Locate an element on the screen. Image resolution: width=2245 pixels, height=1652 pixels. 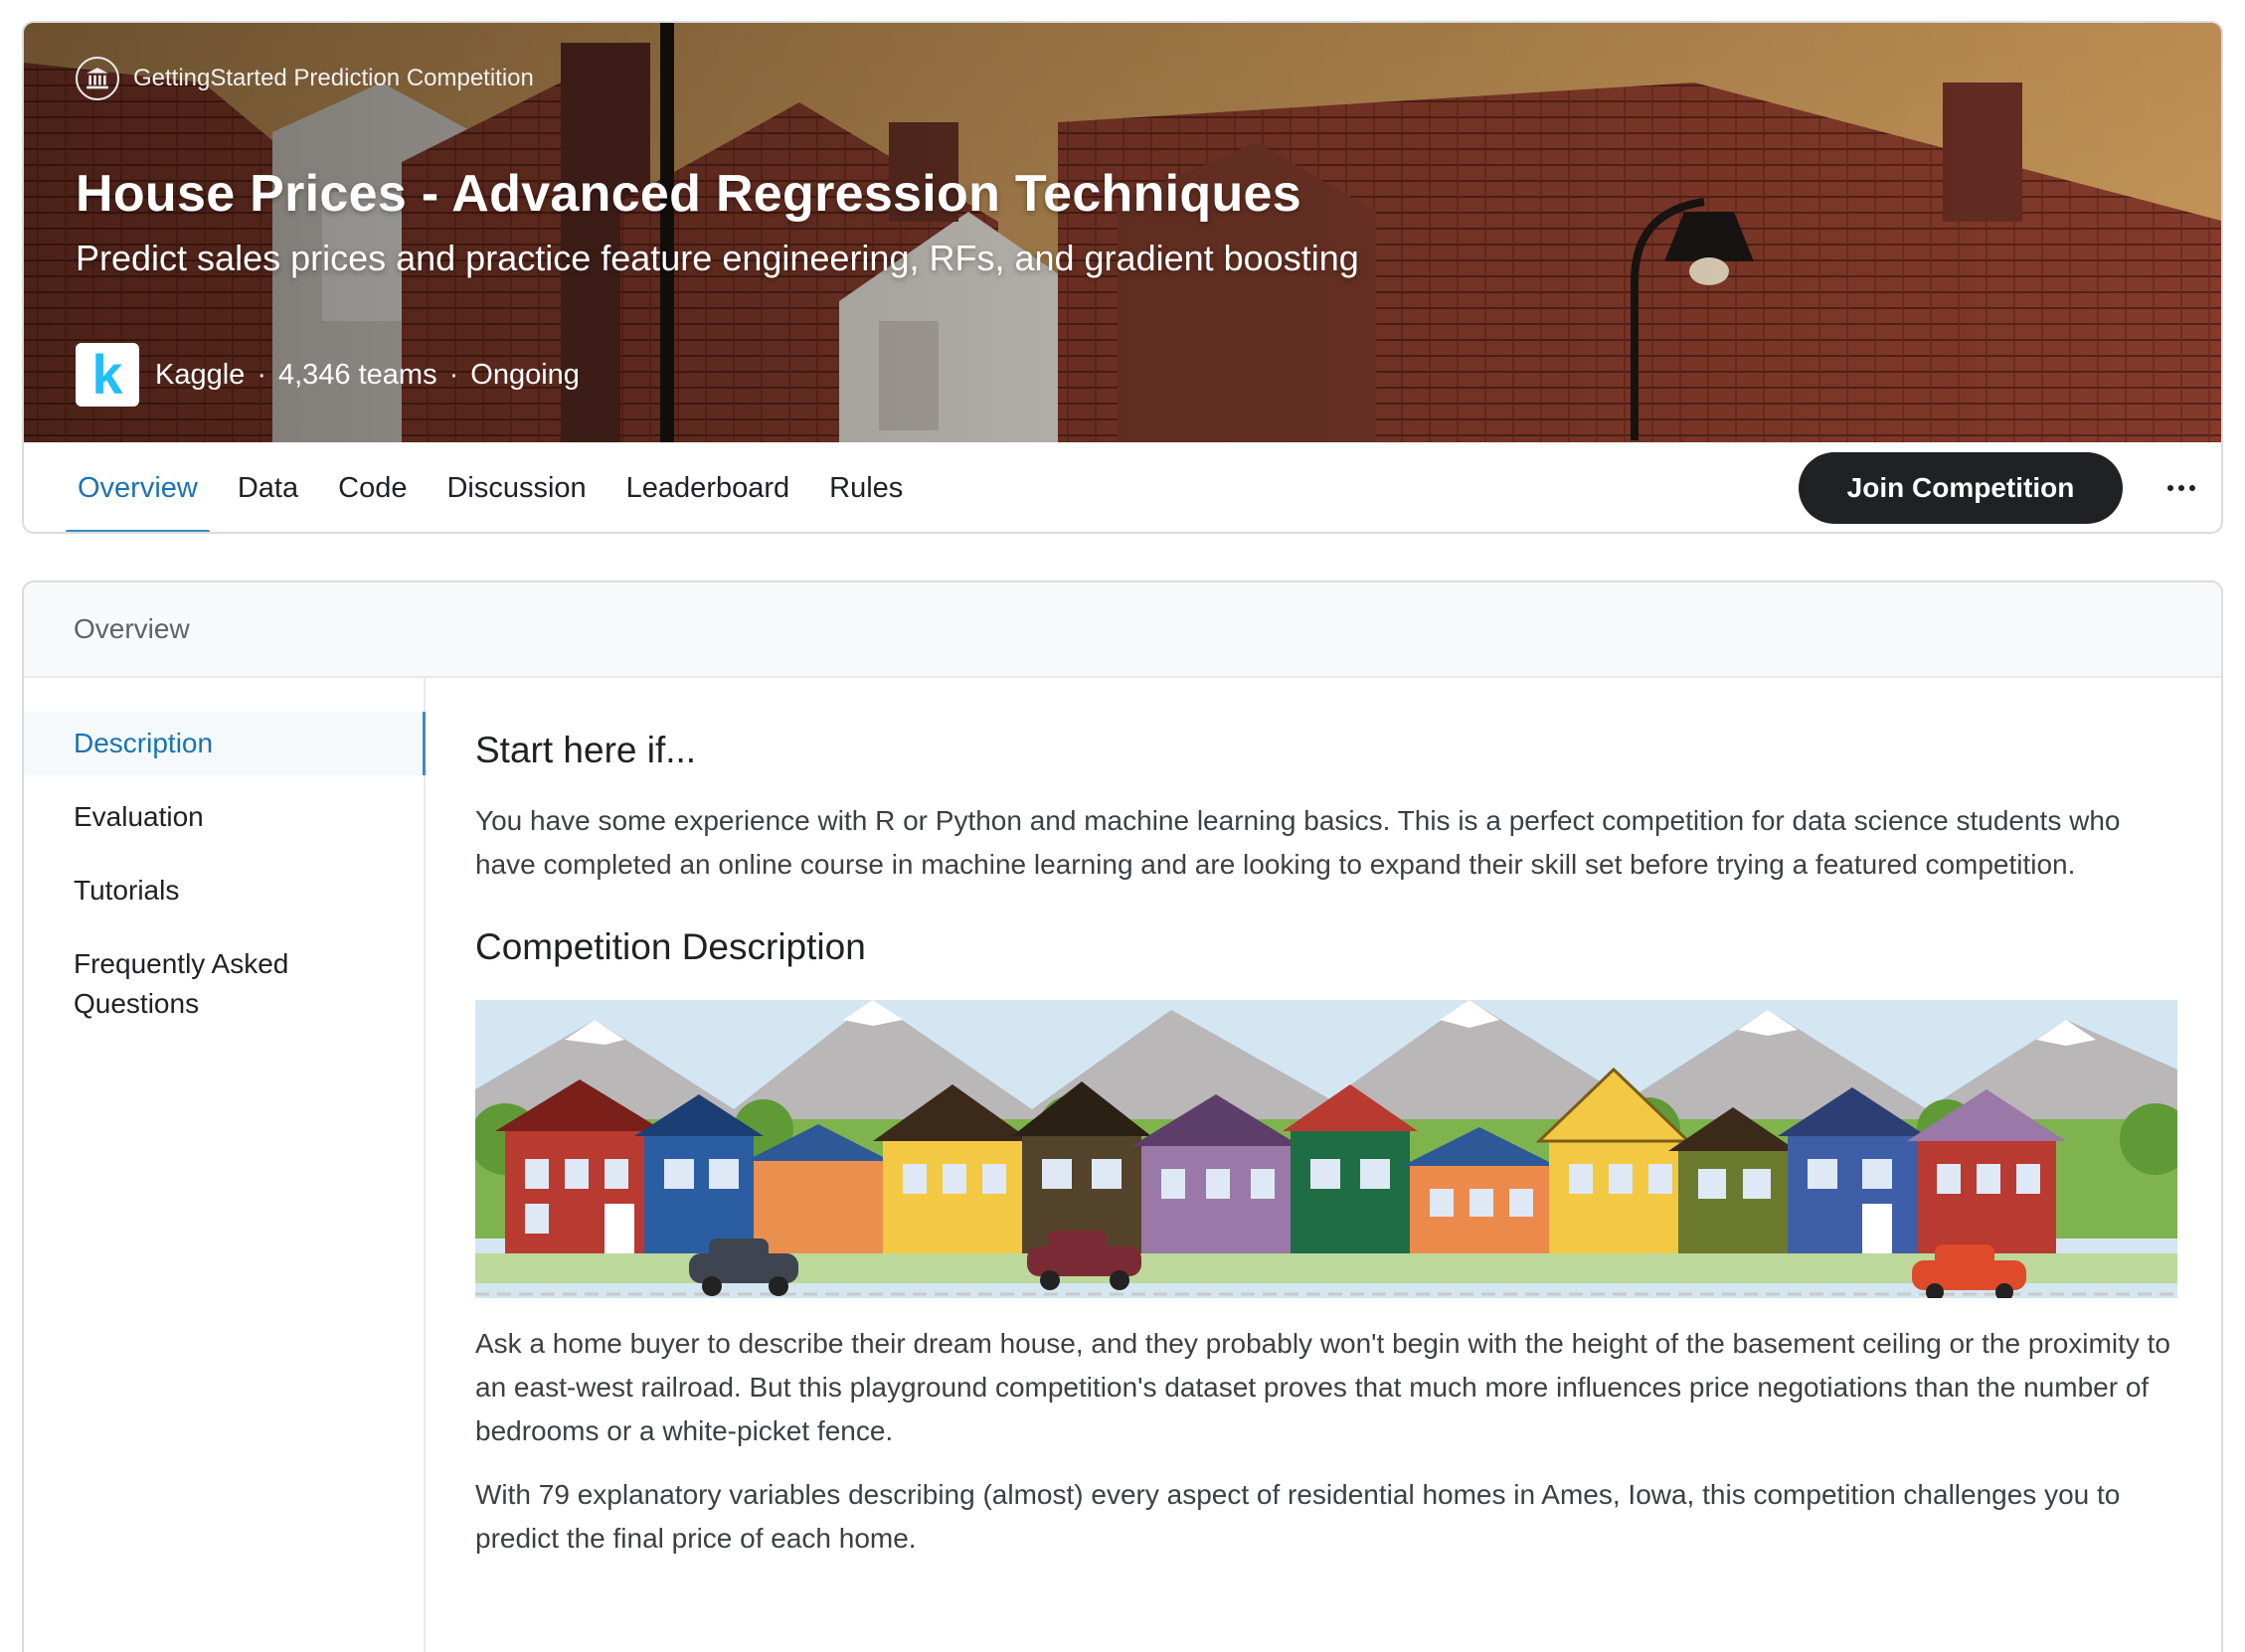
institution-icon is located at coordinates (97, 78).